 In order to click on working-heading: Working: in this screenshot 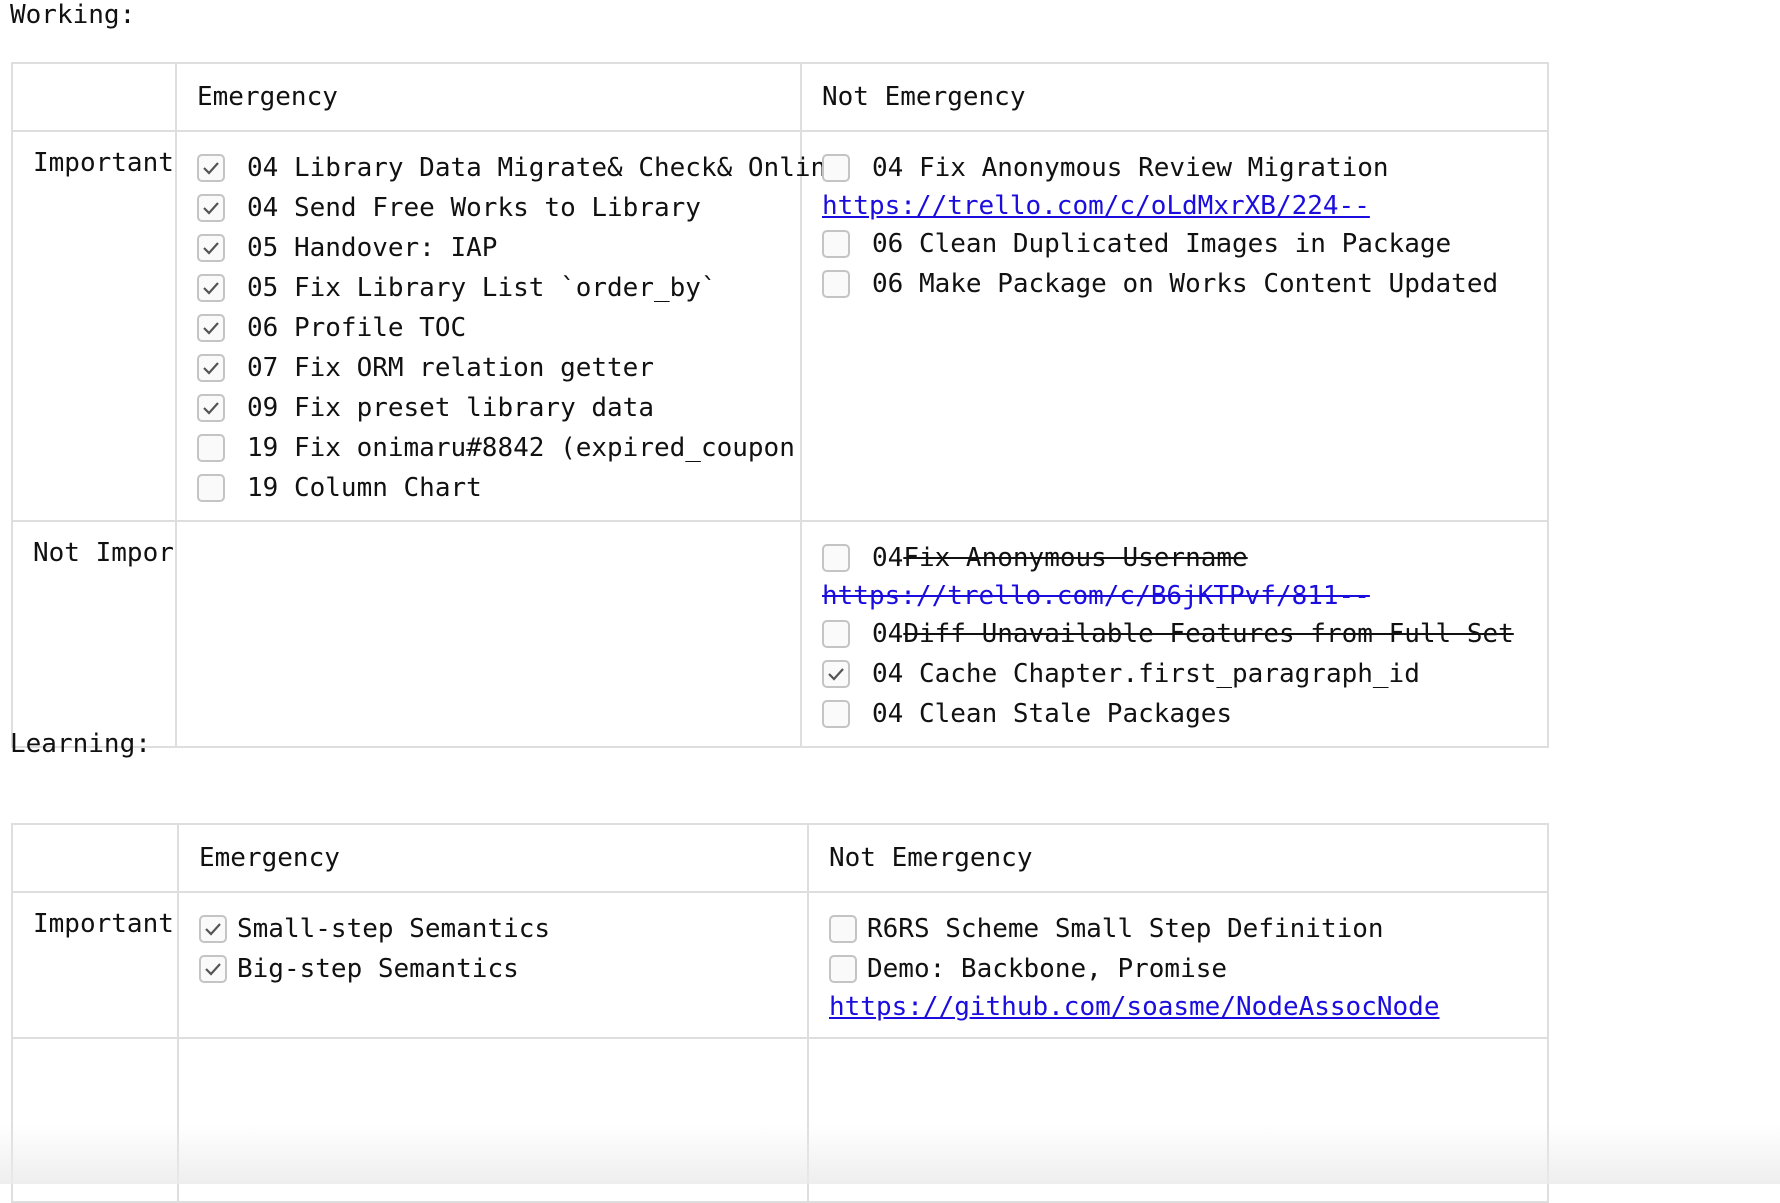, I will do `click(73, 15)`.